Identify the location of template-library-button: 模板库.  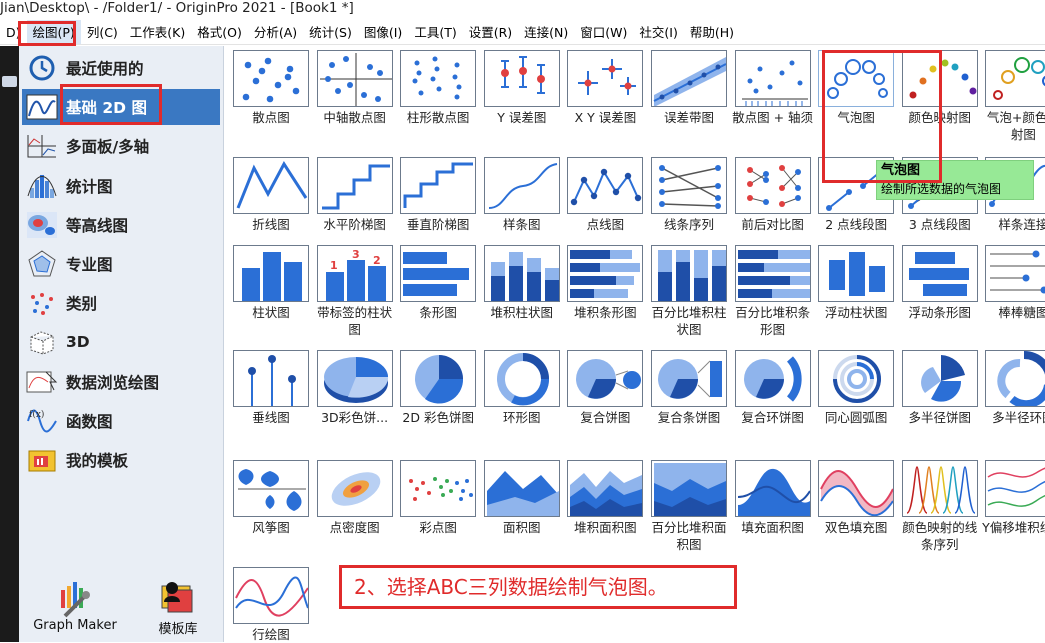
(178, 608).